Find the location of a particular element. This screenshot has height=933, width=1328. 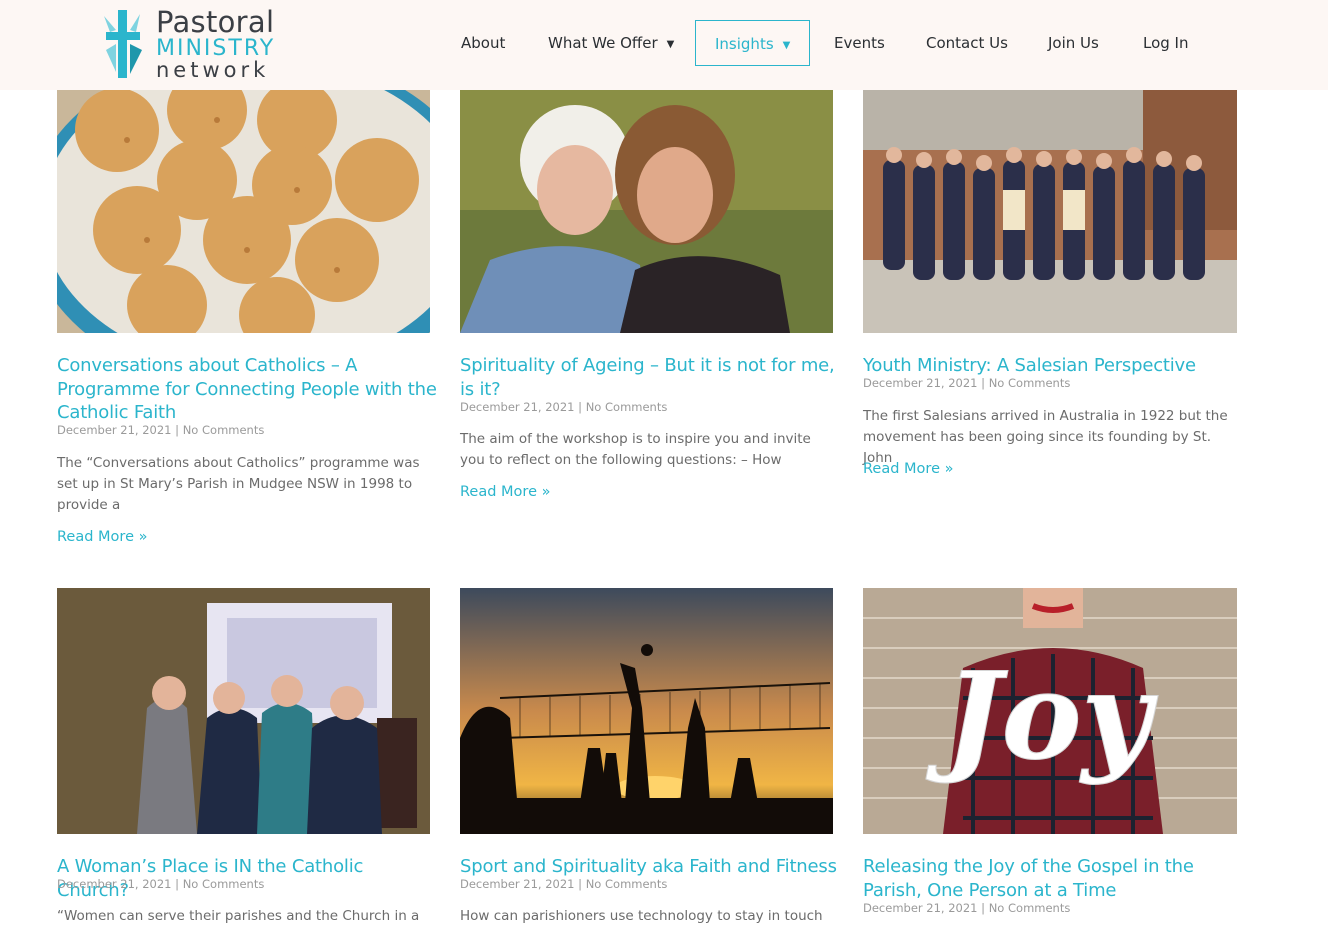

logo-line-1: Pastoral is located at coordinates (215, 22).